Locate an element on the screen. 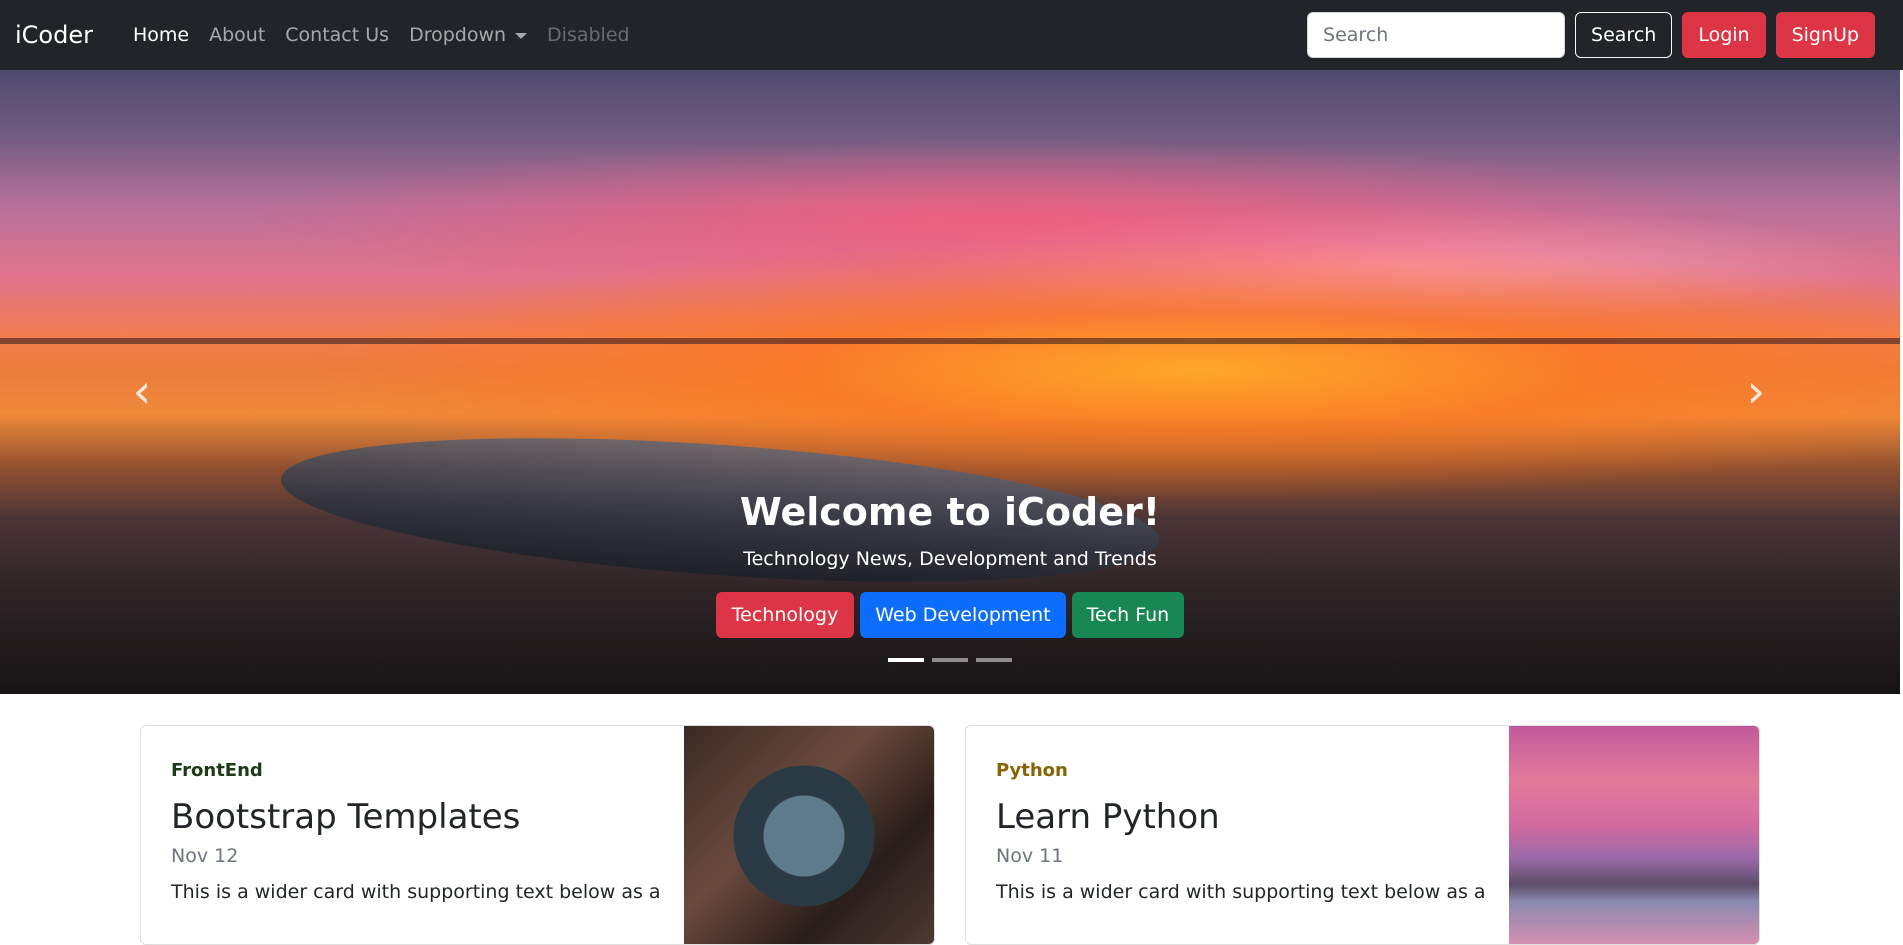  signup-button: SignUp is located at coordinates (1825, 35).